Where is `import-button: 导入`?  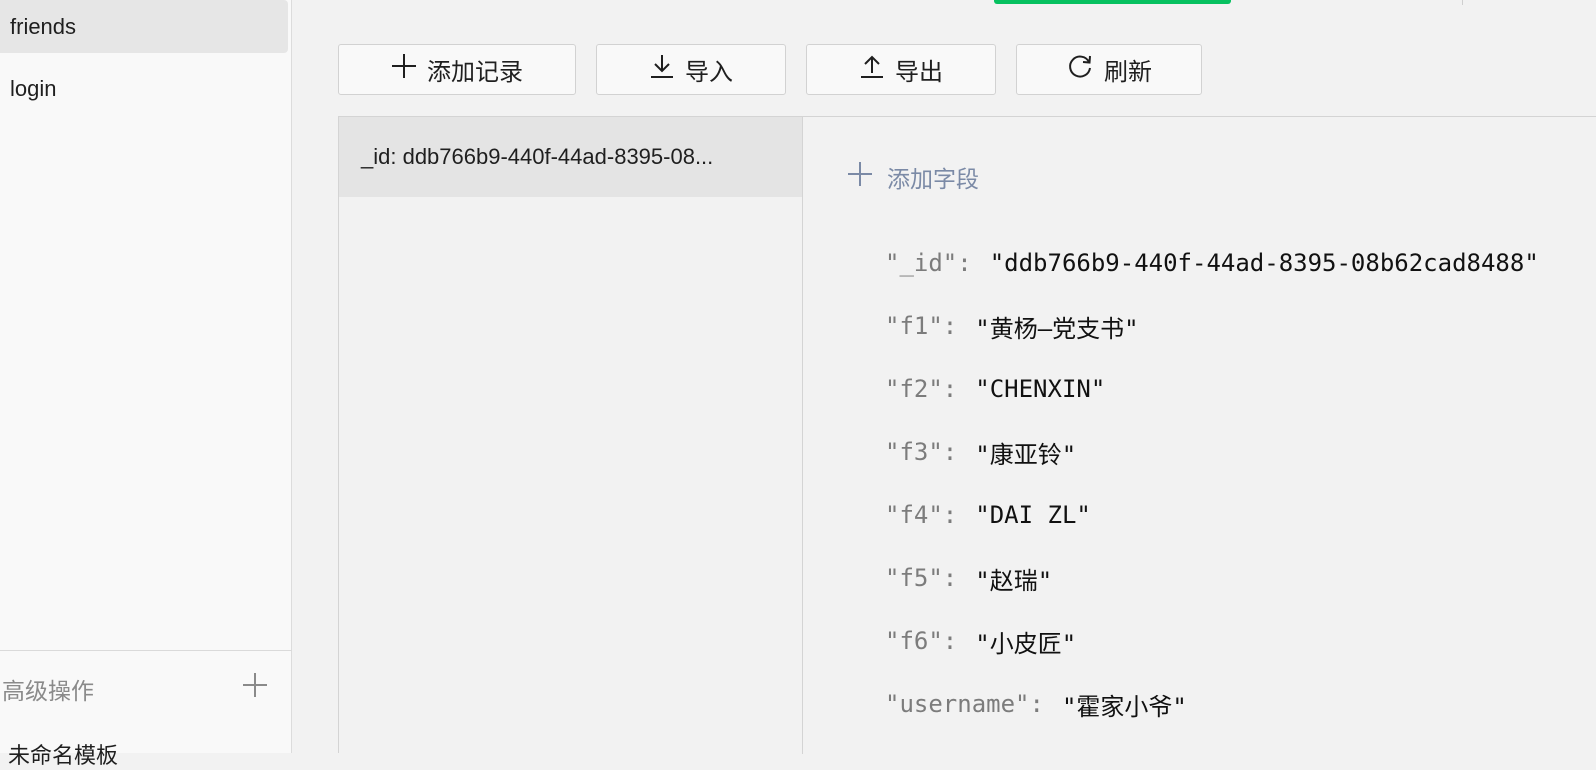
import-button: 导入 is located at coordinates (691, 69).